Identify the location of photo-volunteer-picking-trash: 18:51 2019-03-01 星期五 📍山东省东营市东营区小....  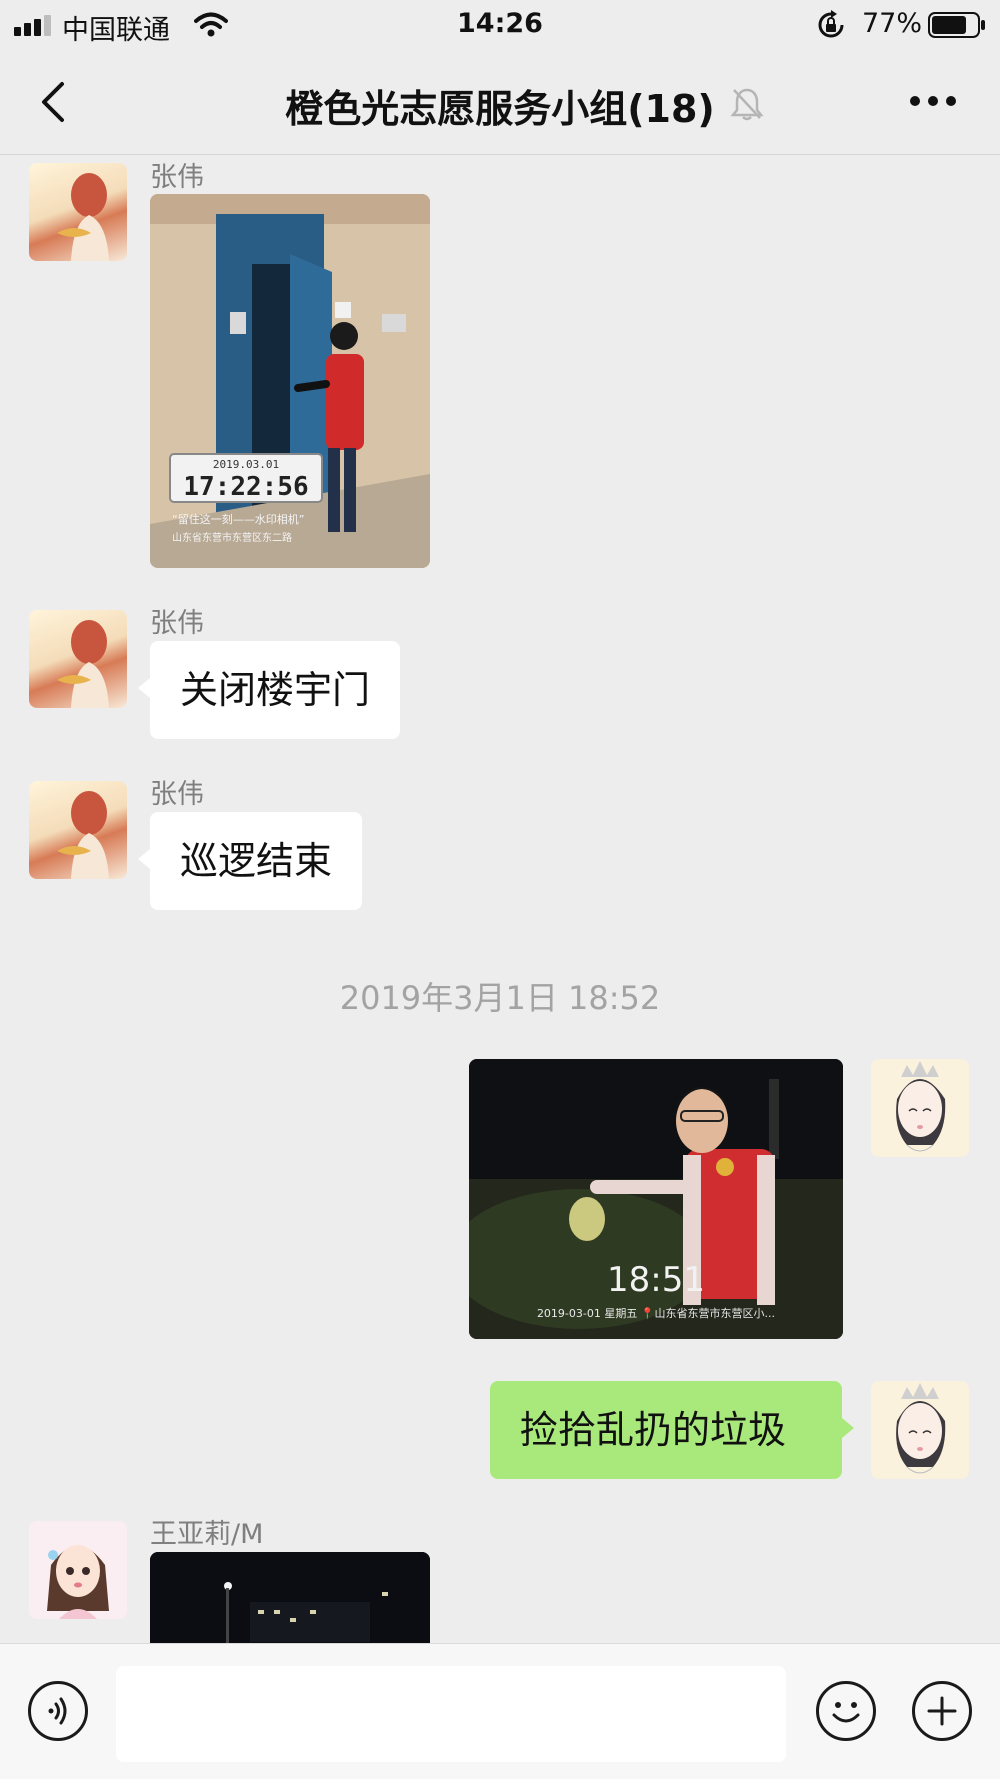
(656, 1199).